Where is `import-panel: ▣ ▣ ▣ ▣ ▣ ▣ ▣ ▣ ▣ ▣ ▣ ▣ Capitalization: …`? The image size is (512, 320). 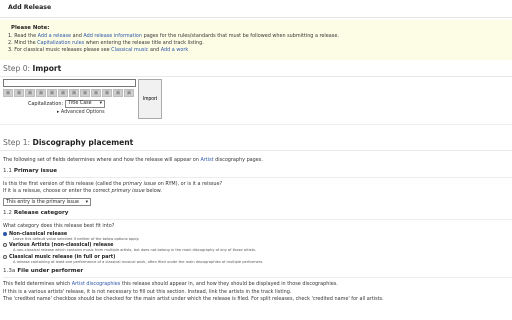
import-panel: ▣ ▣ ▣ ▣ ▣ ▣ ▣ ▣ ▣ ▣ ▣ ▣ Capitalization: … is located at coordinates (256, 100).